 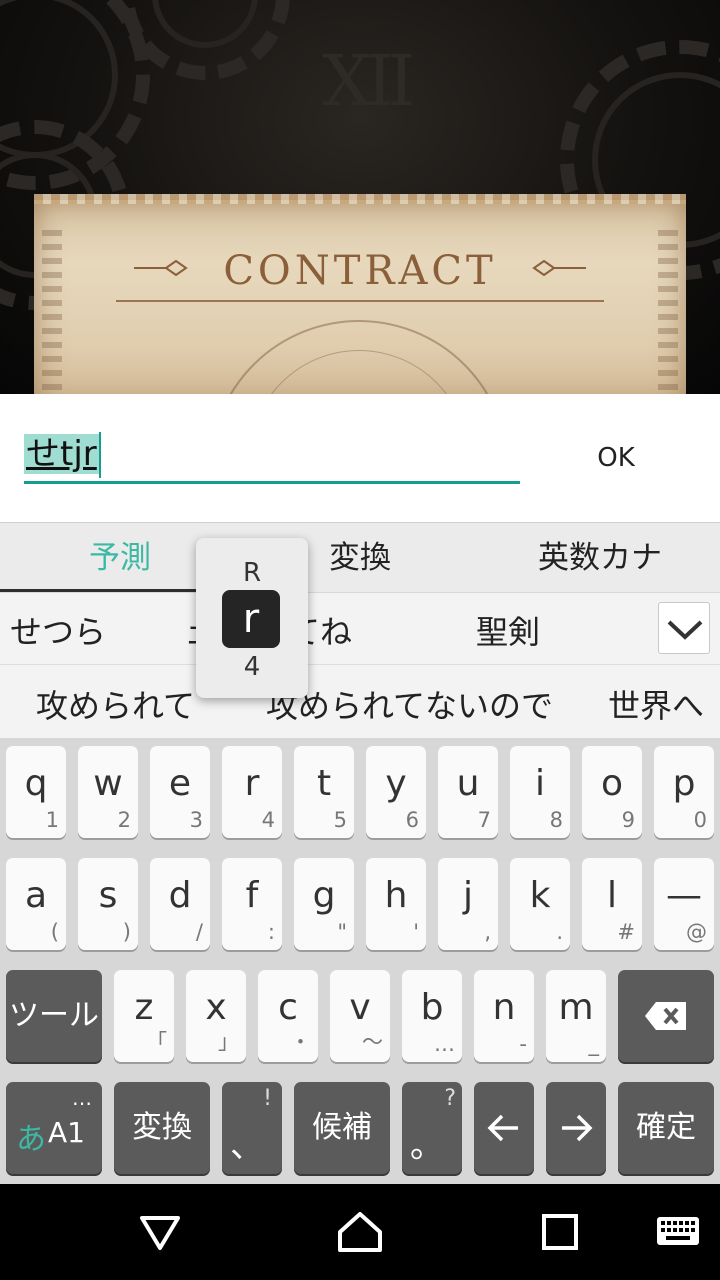 I want to click on key-r: r4, so click(x=252, y=792).